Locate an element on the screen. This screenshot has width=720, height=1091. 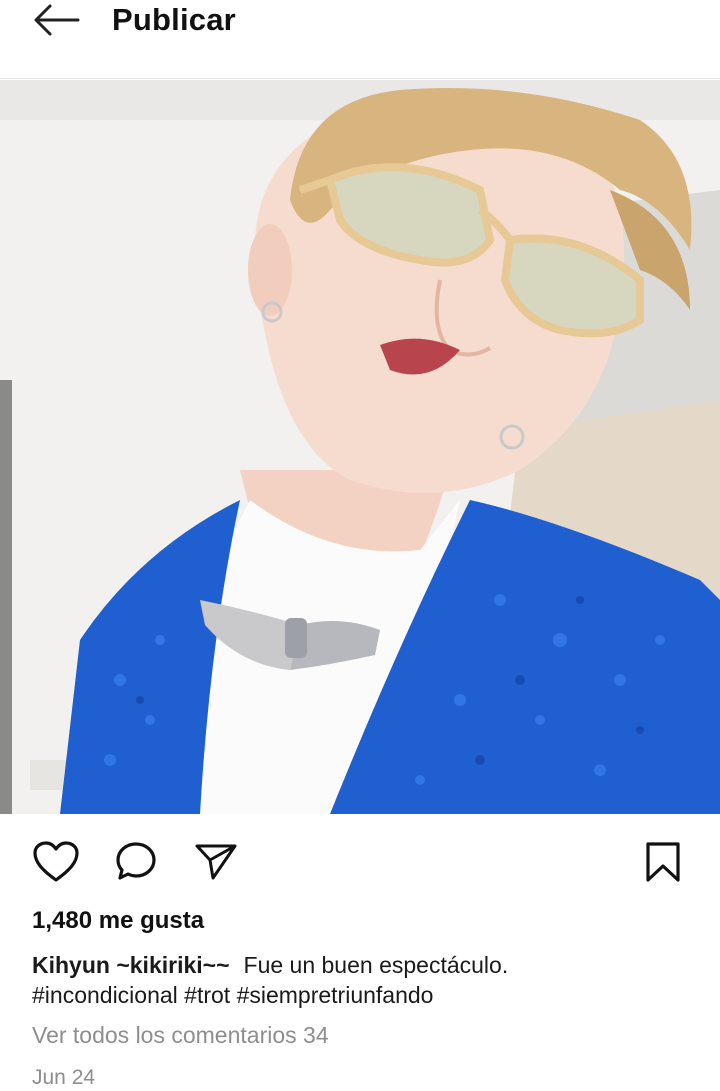
caption-hashtags: #incondicional #trot #siempretriunfando is located at coordinates (232, 995).